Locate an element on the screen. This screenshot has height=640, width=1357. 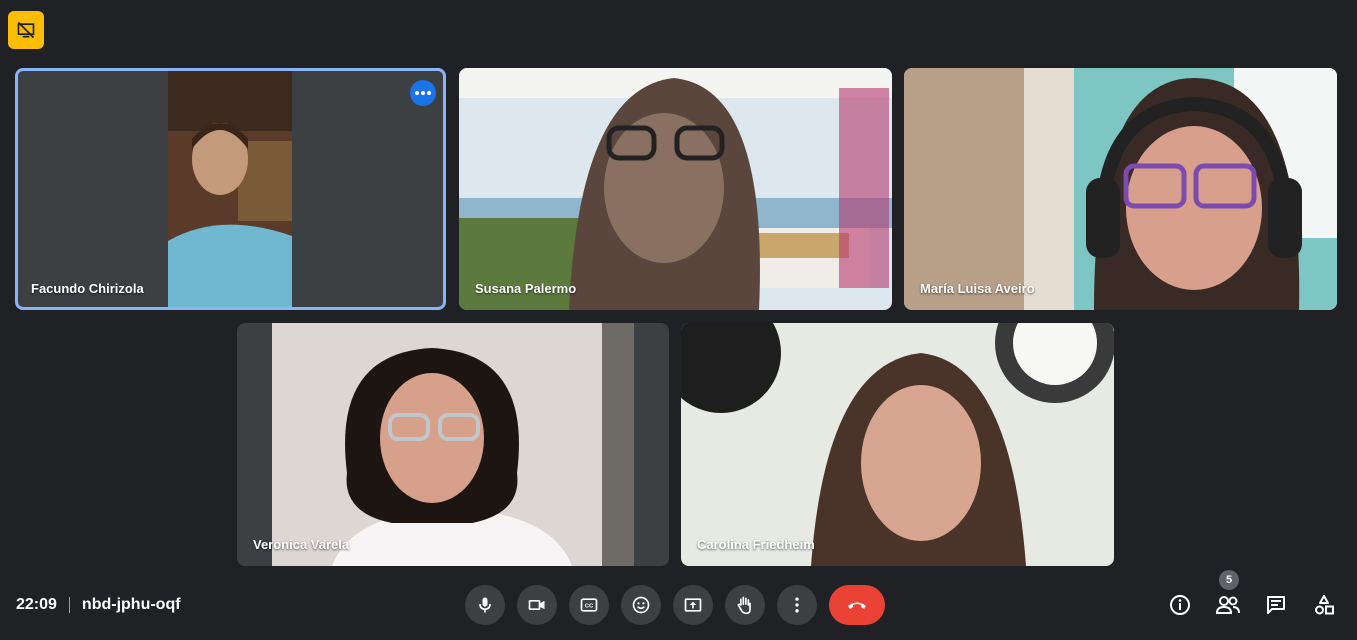
participant-tile-facundo: Facundo Chirizola is located at coordinates (230, 189).